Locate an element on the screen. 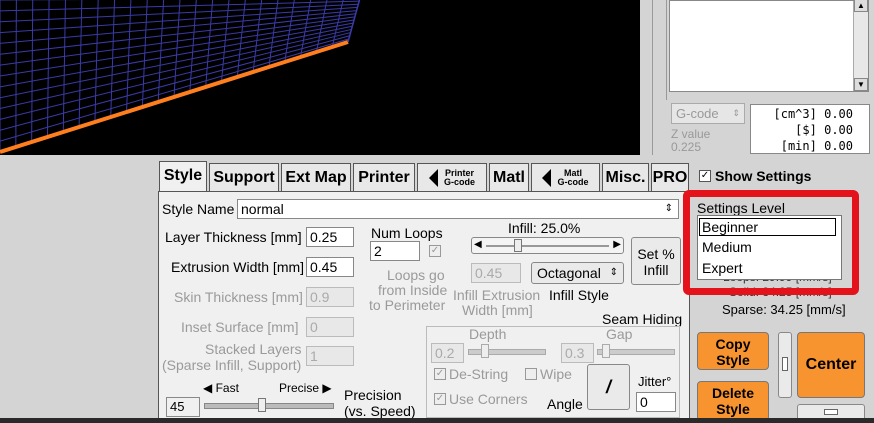  use-corners-label: Use Corners is located at coordinates (488, 399).